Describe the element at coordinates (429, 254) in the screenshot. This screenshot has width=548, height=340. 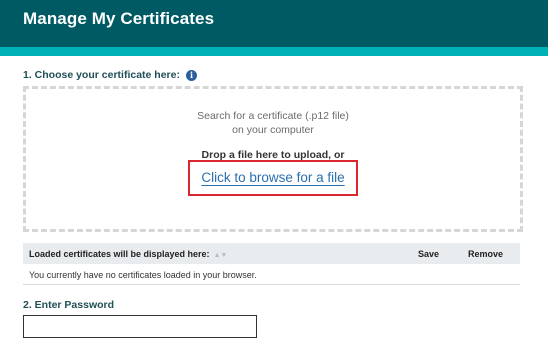
I see `column-header-save: Save` at that location.